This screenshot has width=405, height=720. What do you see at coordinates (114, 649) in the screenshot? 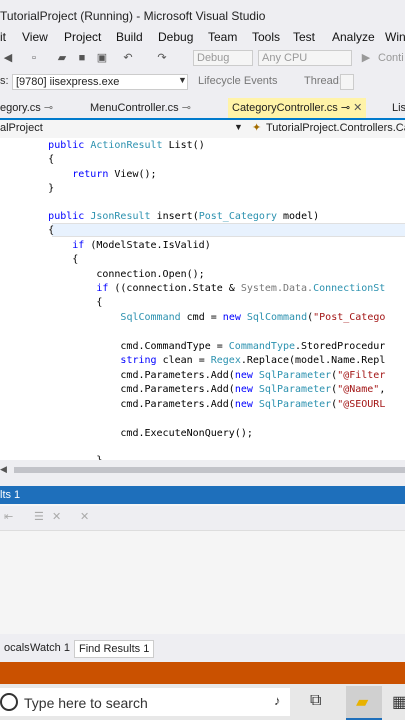
I see `tab-find-results-1: Find Results 1` at bounding box center [114, 649].